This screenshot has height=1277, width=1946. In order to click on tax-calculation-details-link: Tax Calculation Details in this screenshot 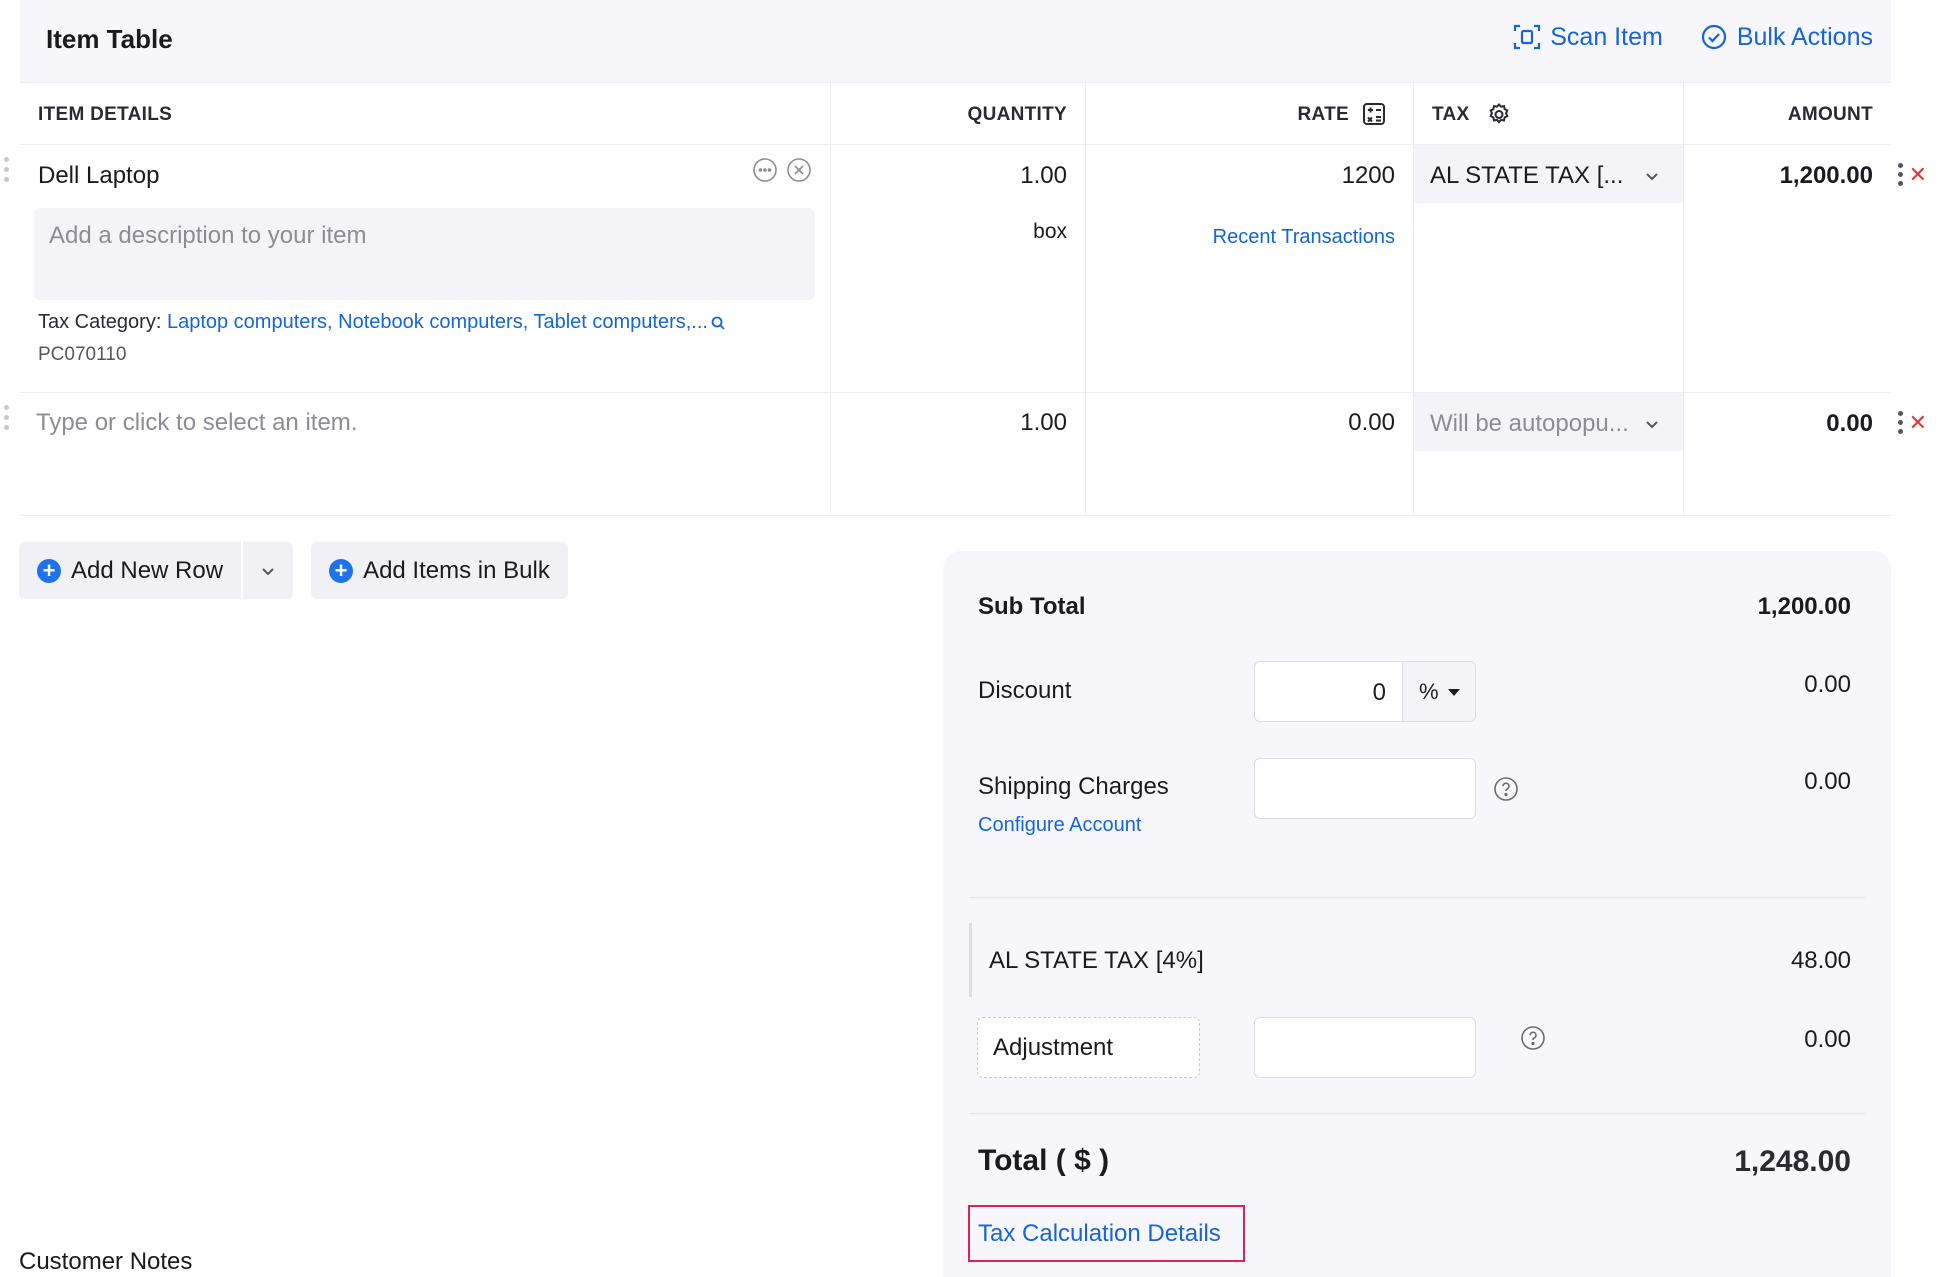, I will do `click(1106, 1233)`.